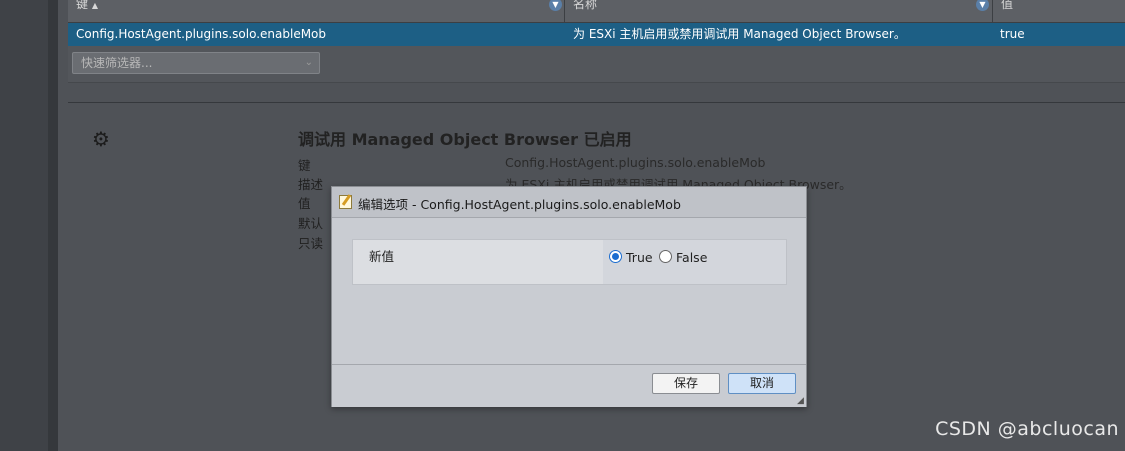 This screenshot has height=451, width=1125. What do you see at coordinates (635, 162) in the screenshot?
I see `detail-key-value: Config.HostAgent.plugins.solo.enableMob` at bounding box center [635, 162].